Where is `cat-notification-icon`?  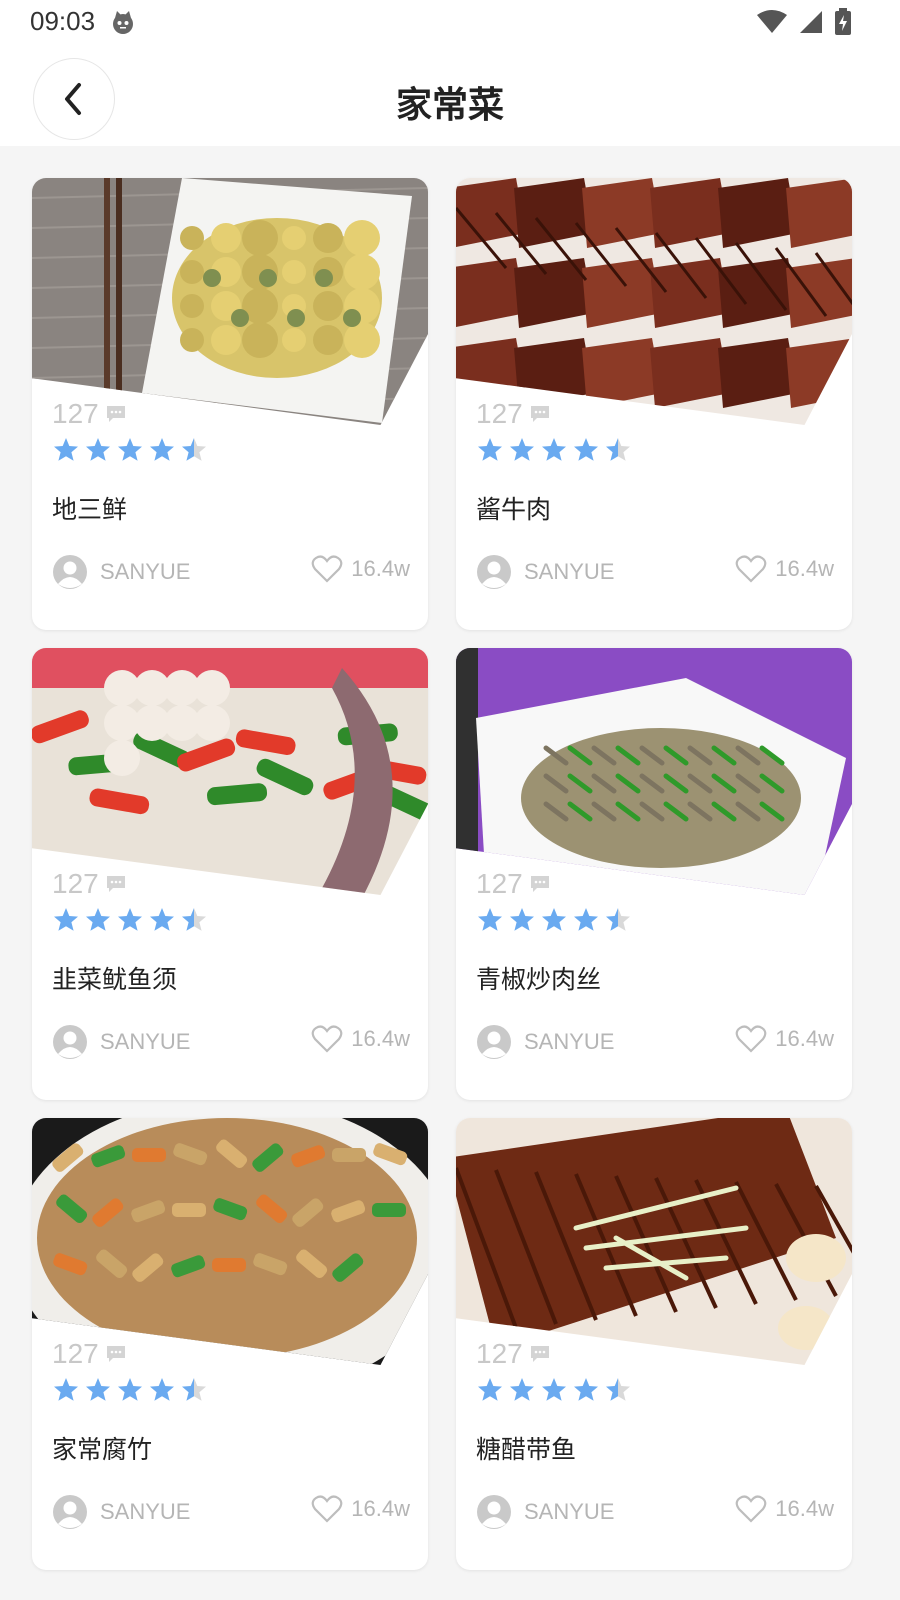
cat-notification-icon is located at coordinates (123, 22).